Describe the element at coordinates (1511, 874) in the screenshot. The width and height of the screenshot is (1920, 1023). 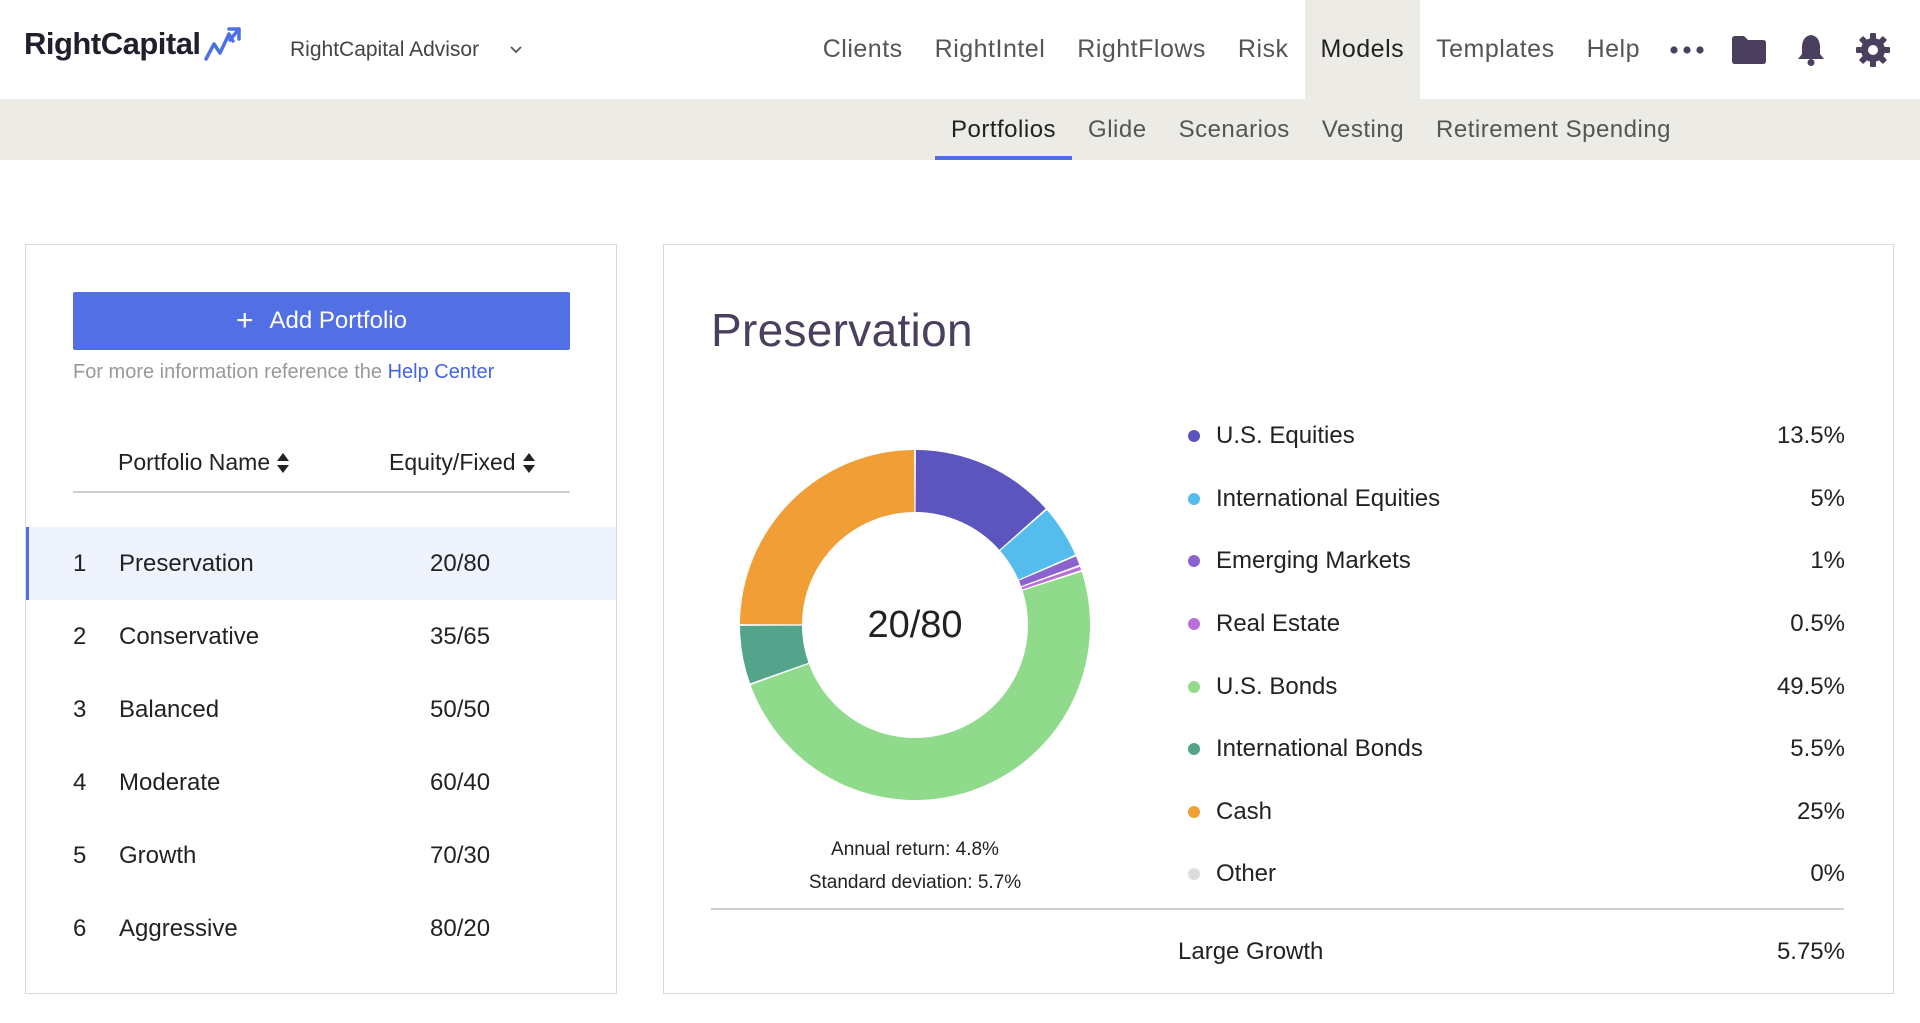
I see `legend-item: Other 0%` at that location.